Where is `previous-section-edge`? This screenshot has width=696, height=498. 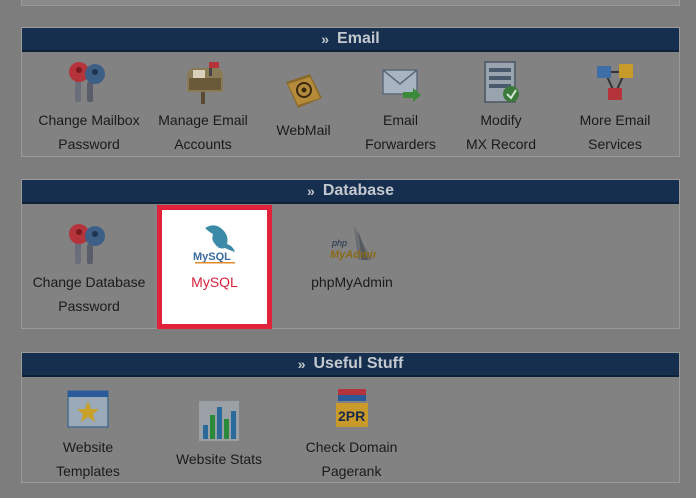 previous-section-edge is located at coordinates (350, 3).